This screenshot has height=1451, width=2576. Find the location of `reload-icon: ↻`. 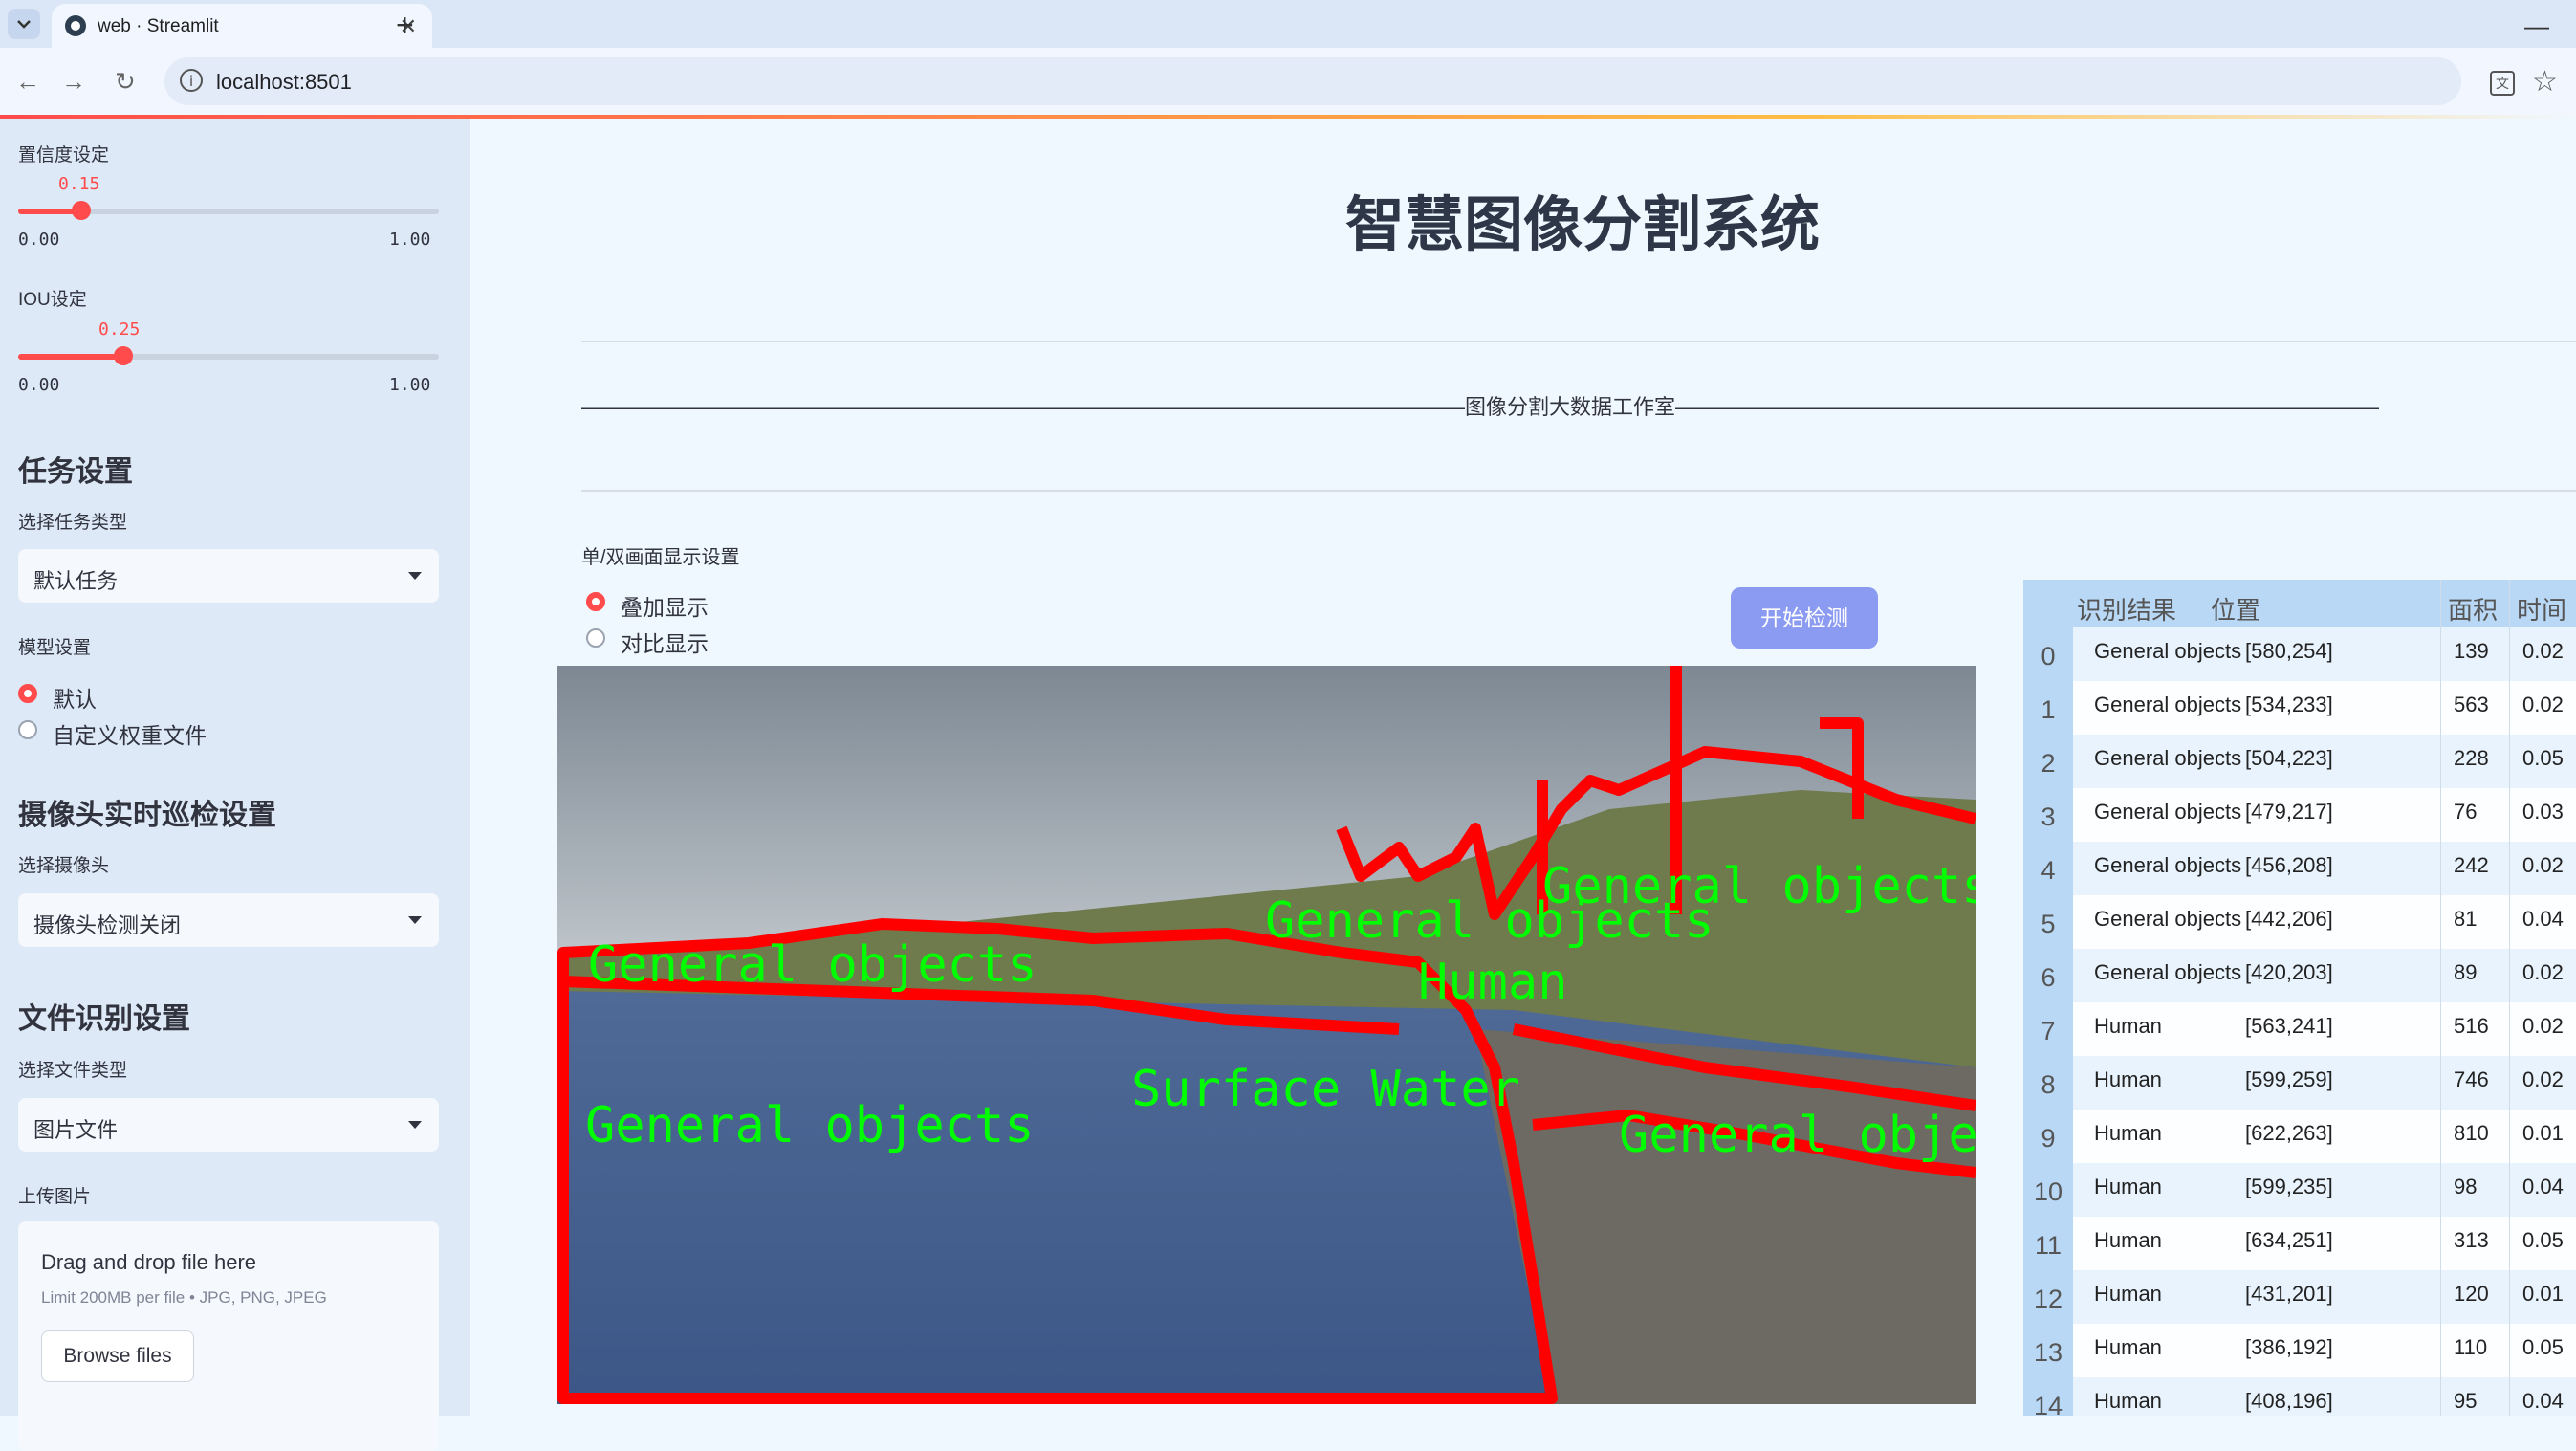

reload-icon: ↻ is located at coordinates (125, 82).